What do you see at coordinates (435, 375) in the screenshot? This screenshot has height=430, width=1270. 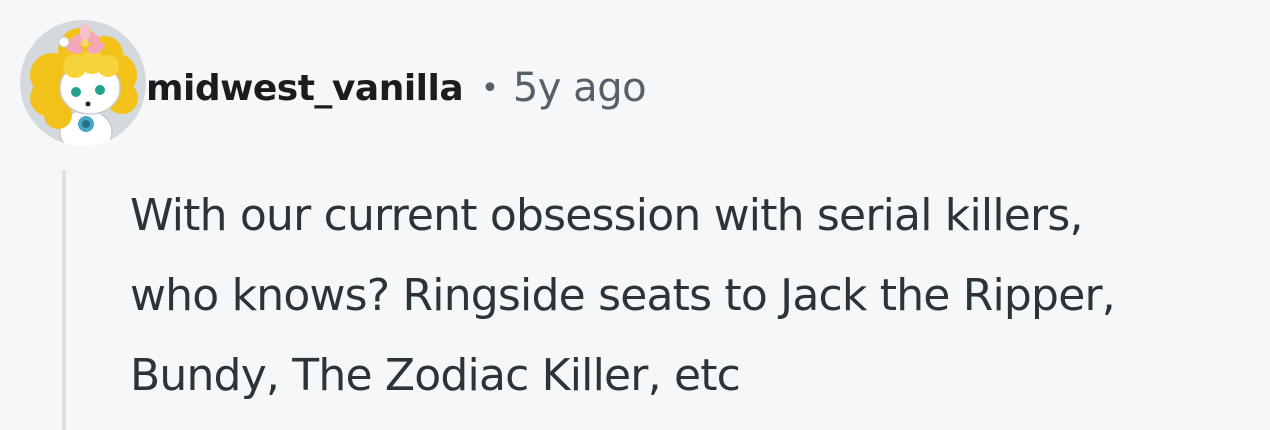 I see `comment-body-line: Bundy, The Zodiac Killer, etc` at bounding box center [435, 375].